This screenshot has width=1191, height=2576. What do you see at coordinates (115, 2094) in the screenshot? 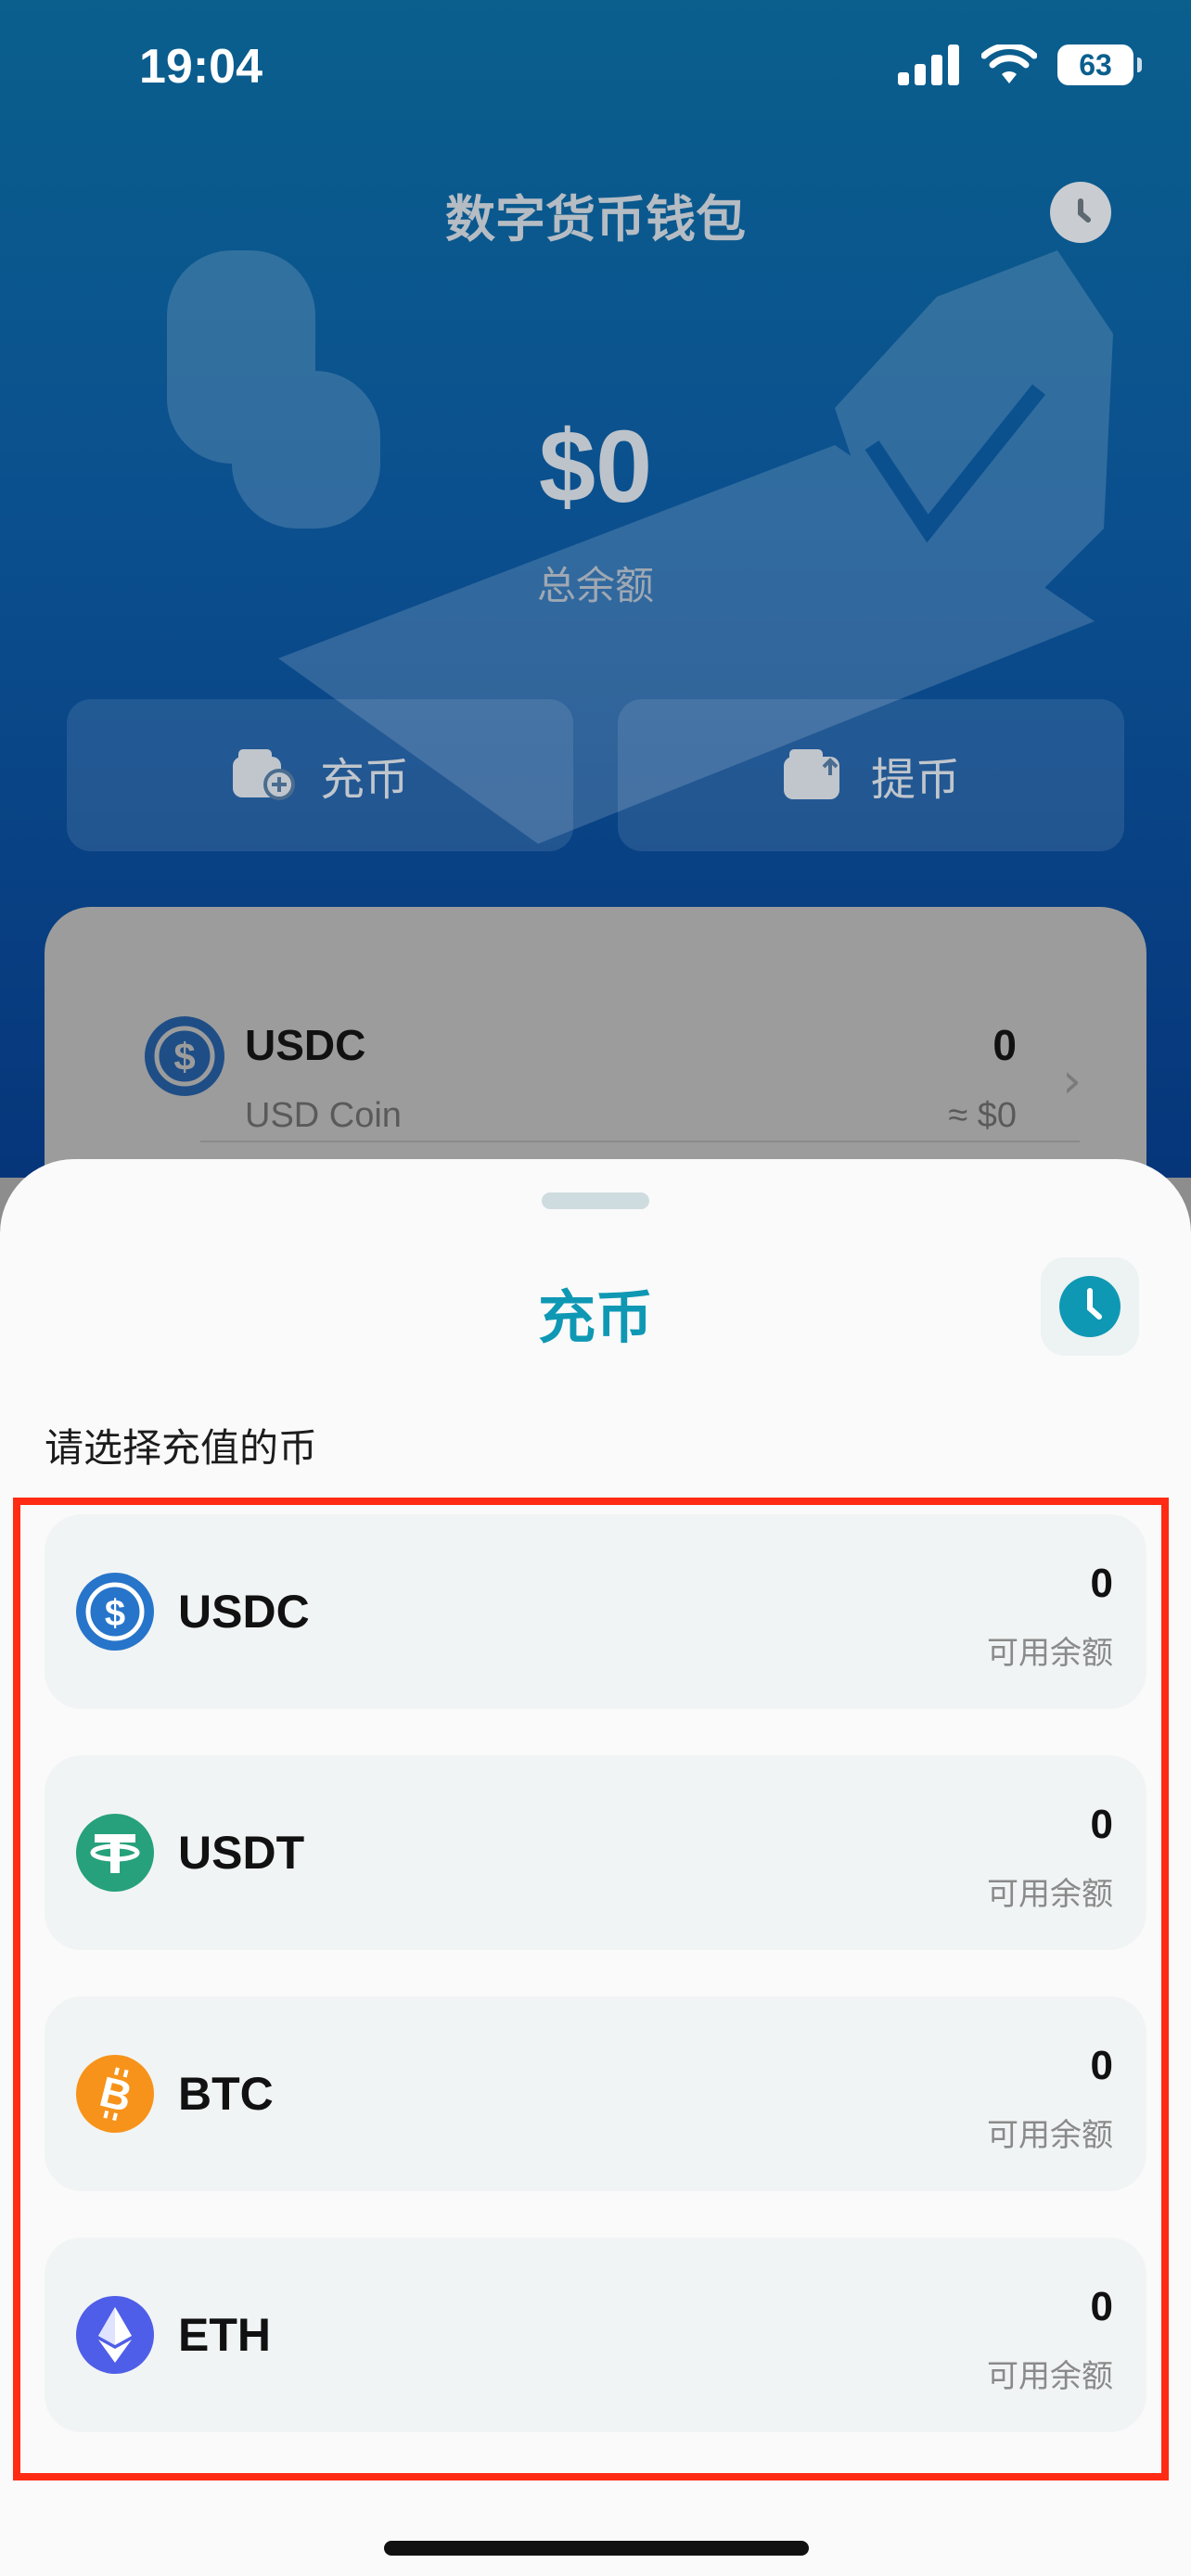
I see `btc-icon: B` at bounding box center [115, 2094].